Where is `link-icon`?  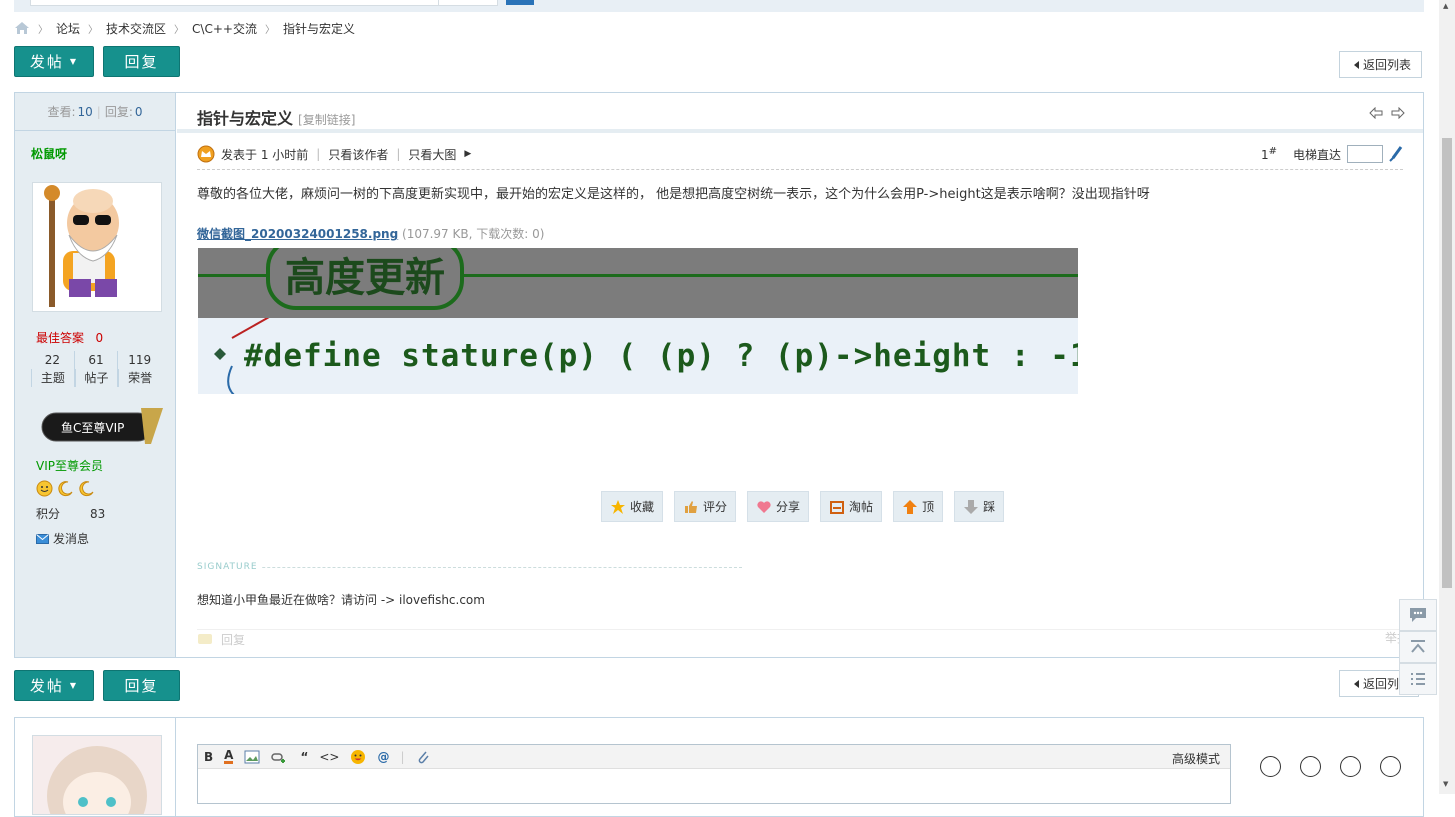
link-icon is located at coordinates (280, 757).